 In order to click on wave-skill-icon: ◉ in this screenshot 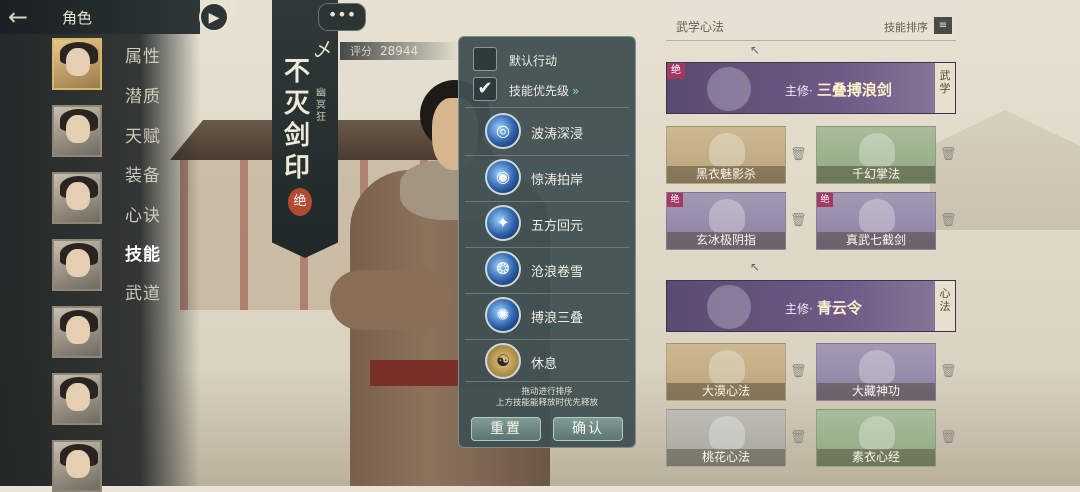, I will do `click(503, 177)`.